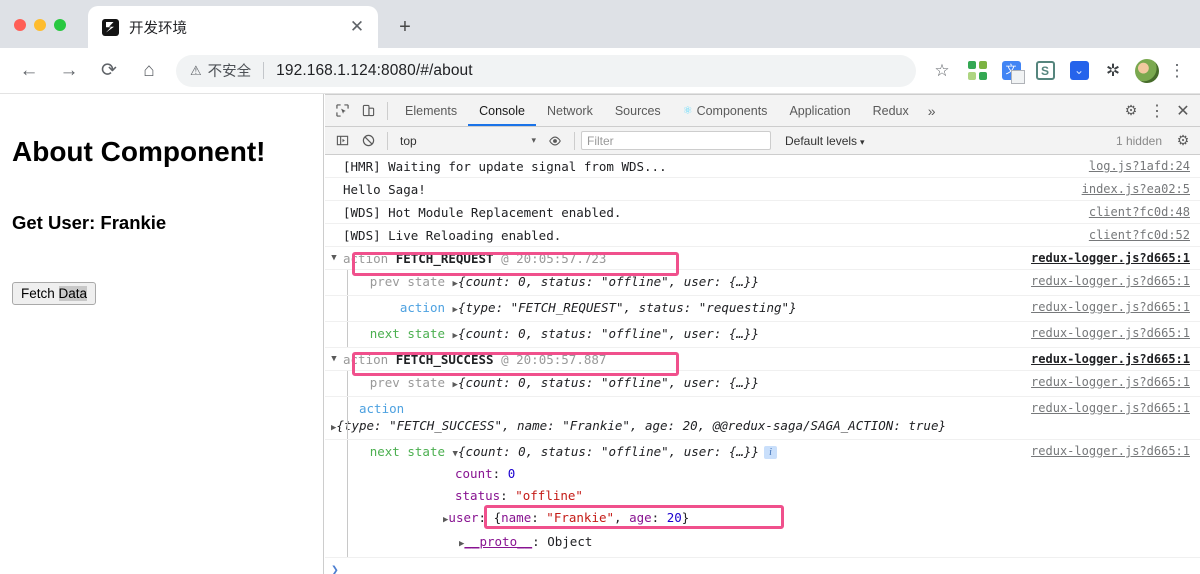  Describe the element at coordinates (431, 110) in the screenshot. I see `tab-elements: Elements` at that location.